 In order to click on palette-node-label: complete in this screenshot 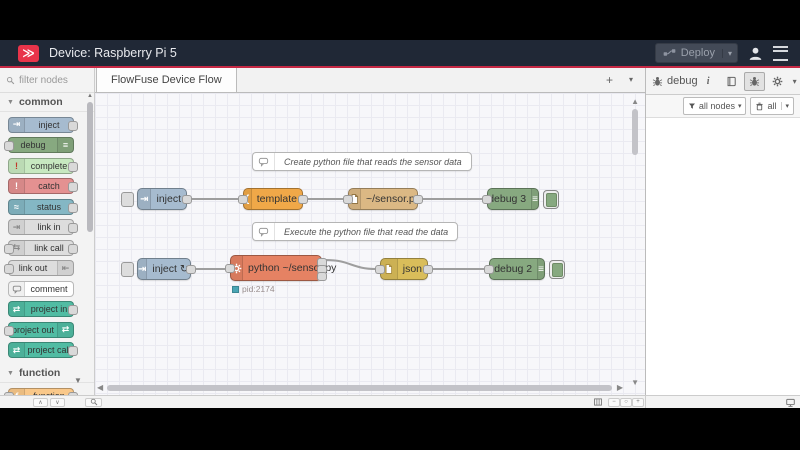, I will do `click(49, 165)`.